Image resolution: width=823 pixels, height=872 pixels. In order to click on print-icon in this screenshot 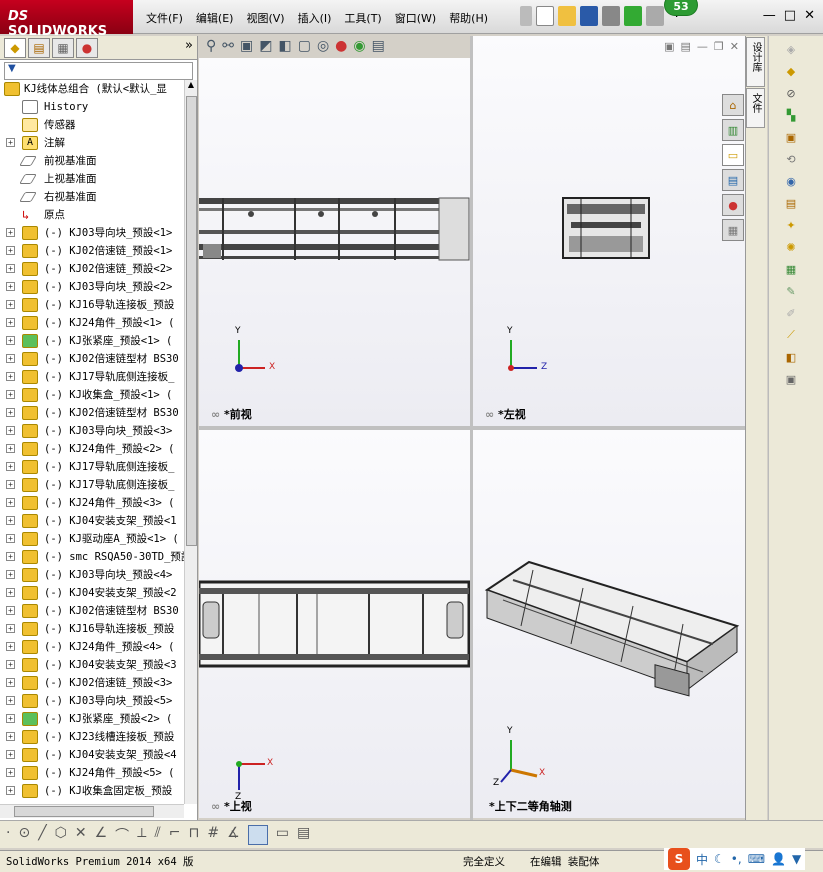, I will do `click(611, 16)`.